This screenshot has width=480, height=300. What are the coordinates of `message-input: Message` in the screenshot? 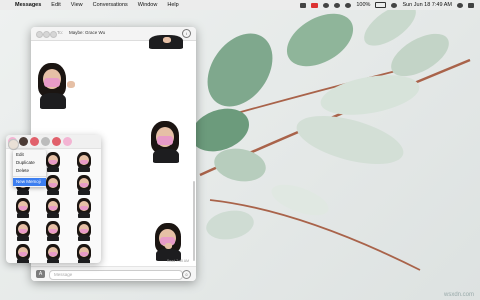 It's located at (116, 275).